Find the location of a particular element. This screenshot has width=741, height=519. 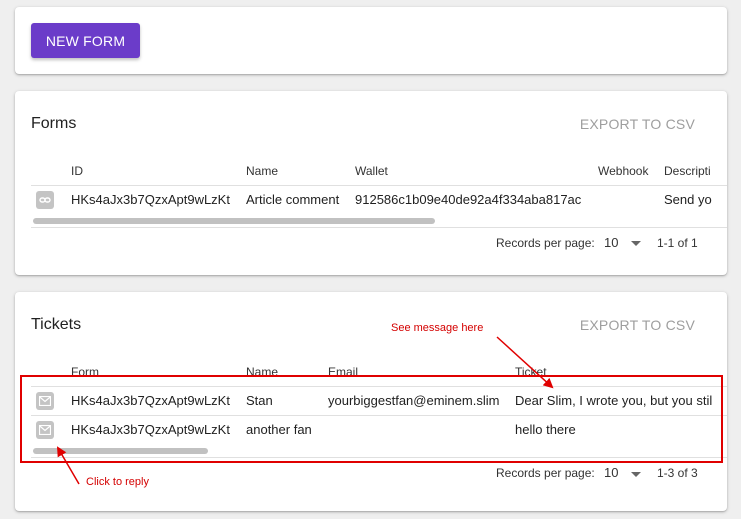

horizontal-scrollbar is located at coordinates (234, 221).